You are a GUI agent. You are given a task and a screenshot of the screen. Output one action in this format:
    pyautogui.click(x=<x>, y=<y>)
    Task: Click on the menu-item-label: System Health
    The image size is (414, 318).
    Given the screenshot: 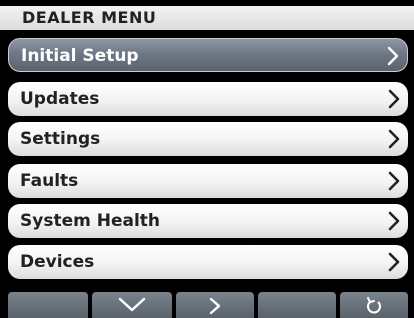 What is the action you would take?
    pyautogui.click(x=90, y=221)
    